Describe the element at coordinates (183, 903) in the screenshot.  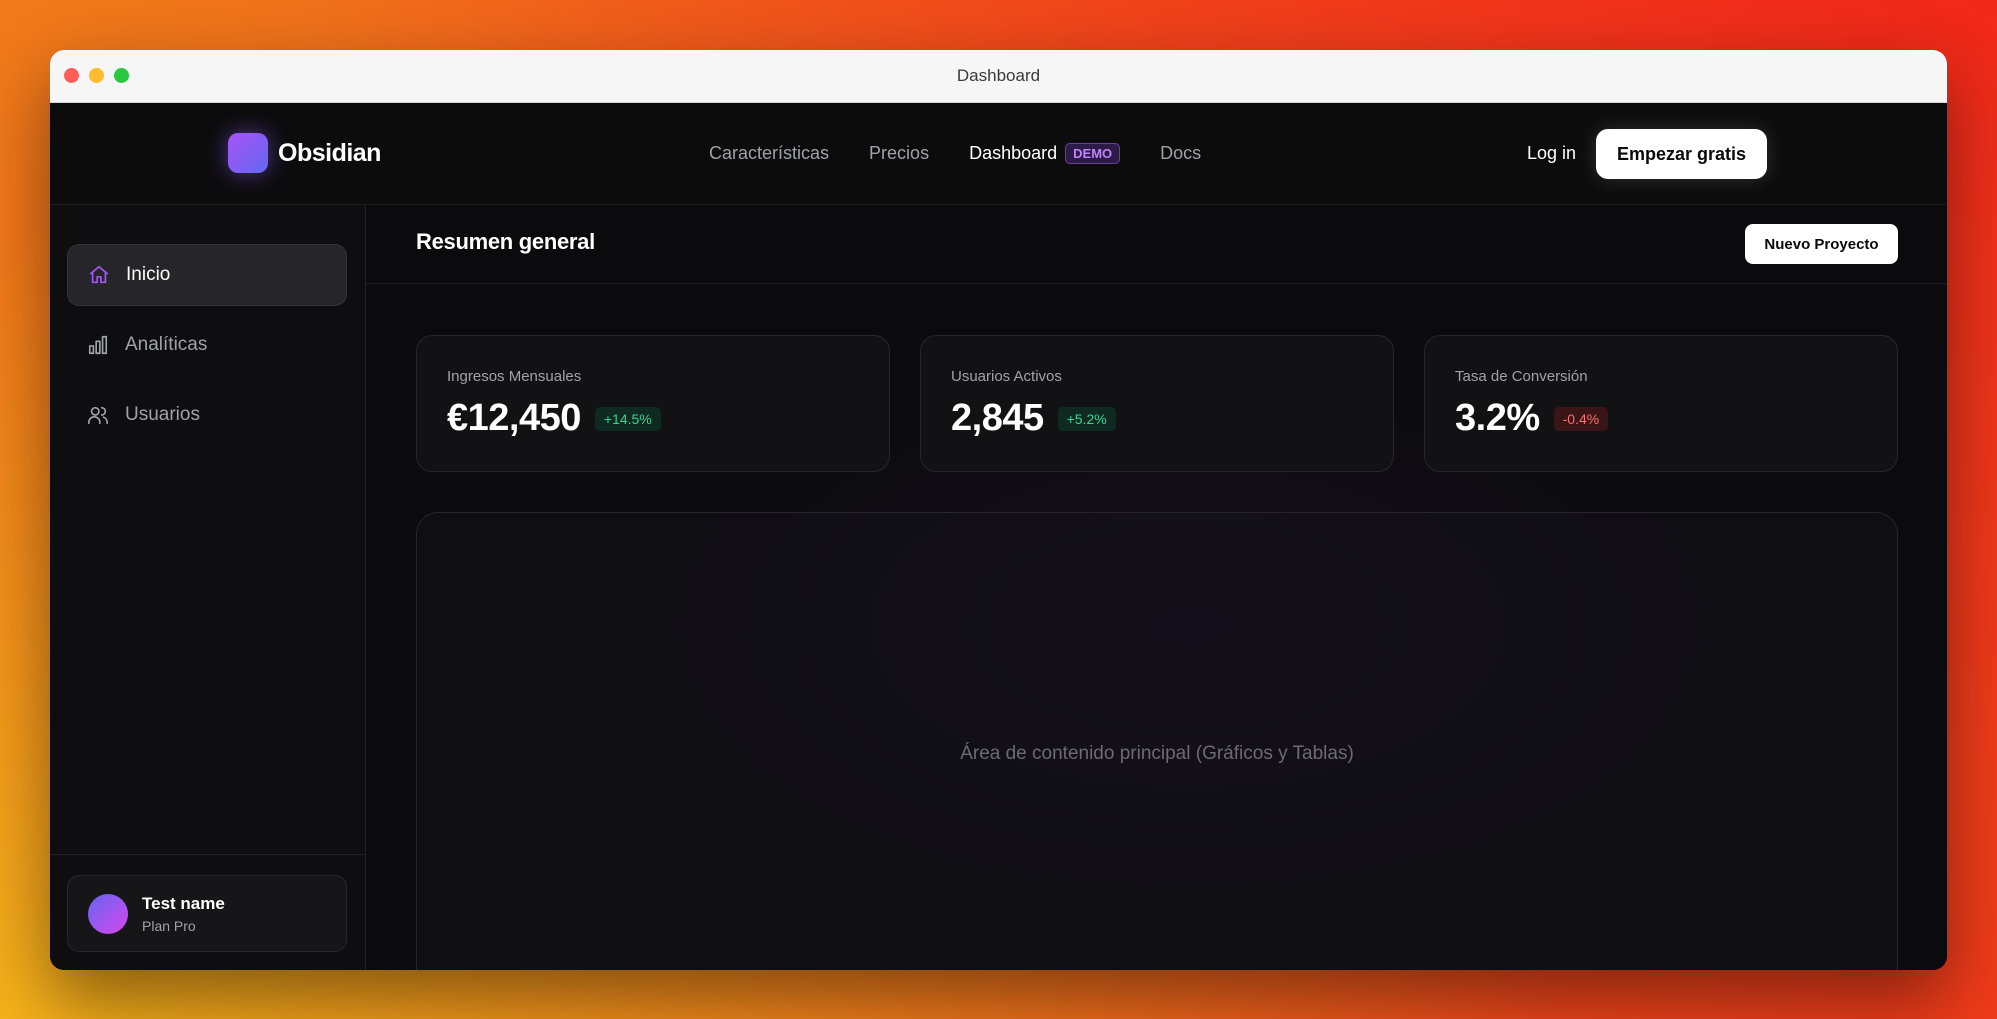
I see `user-name: Test name` at that location.